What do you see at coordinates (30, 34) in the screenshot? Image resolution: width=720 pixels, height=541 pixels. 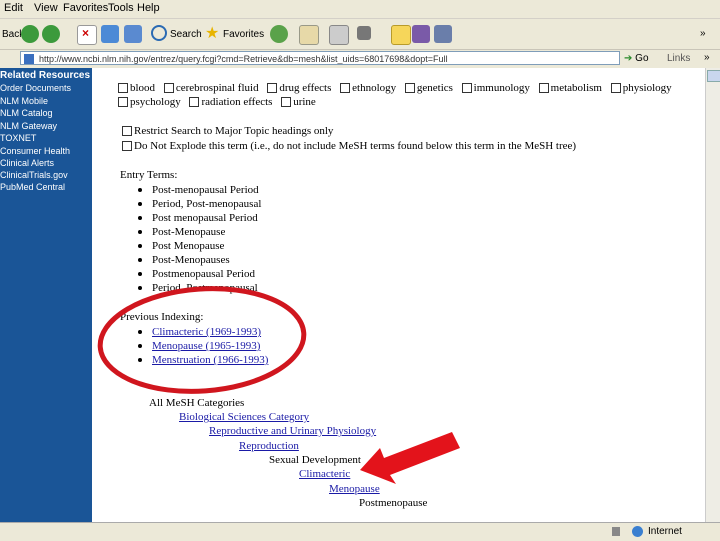 I see `back-arrow-icon` at bounding box center [30, 34].